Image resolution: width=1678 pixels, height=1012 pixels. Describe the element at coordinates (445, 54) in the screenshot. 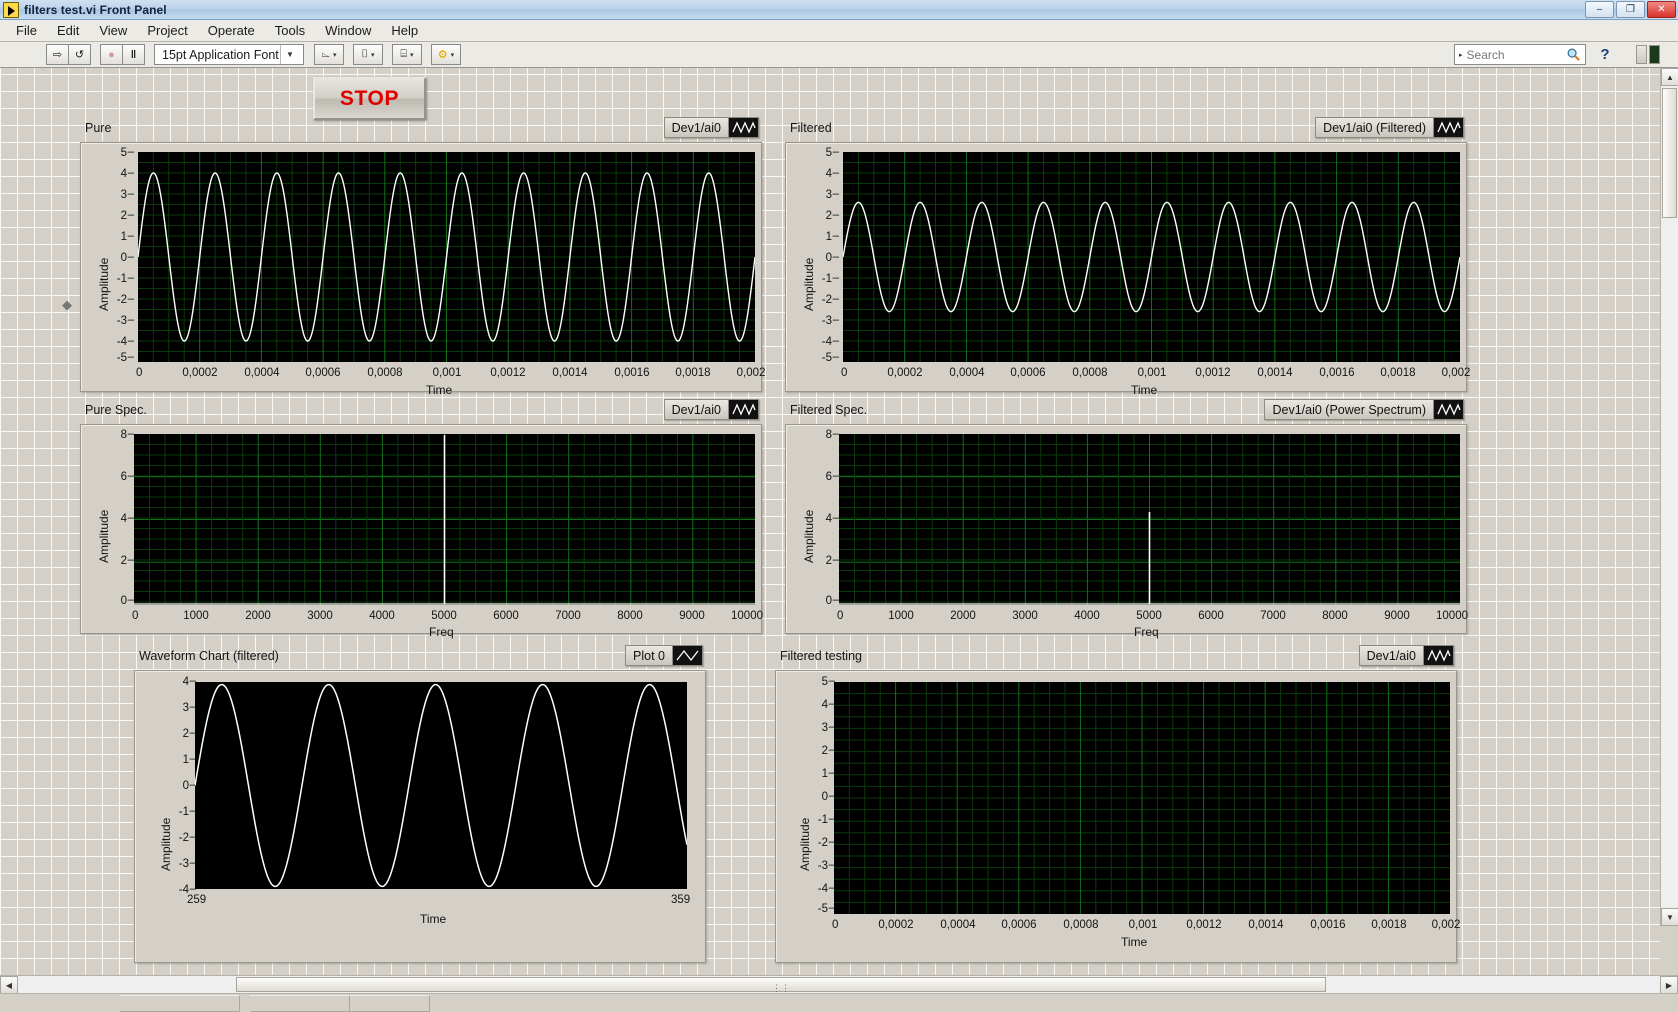

I see `reorder-objects-icon: ⚙ ▾` at that location.